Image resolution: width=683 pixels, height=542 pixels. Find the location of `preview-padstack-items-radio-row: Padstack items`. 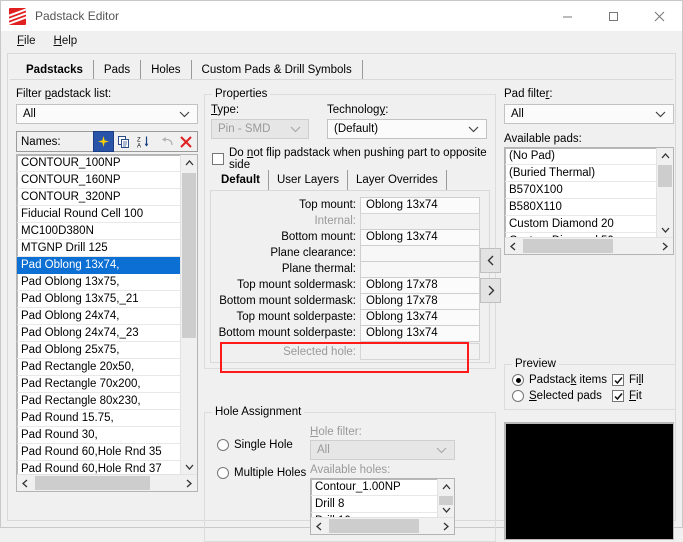

preview-padstack-items-radio-row: Padstack items is located at coordinates (559, 380).